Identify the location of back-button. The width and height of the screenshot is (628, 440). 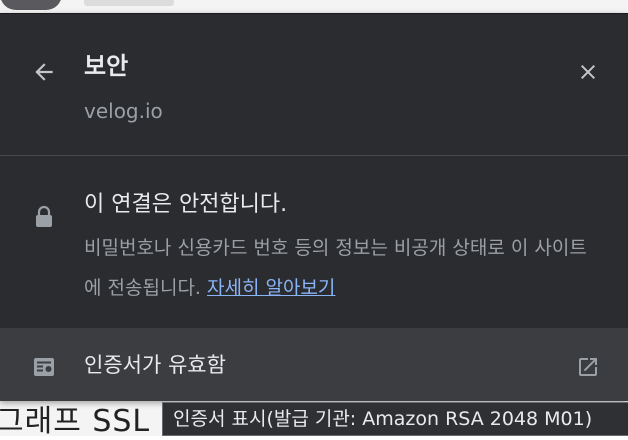
(44, 72).